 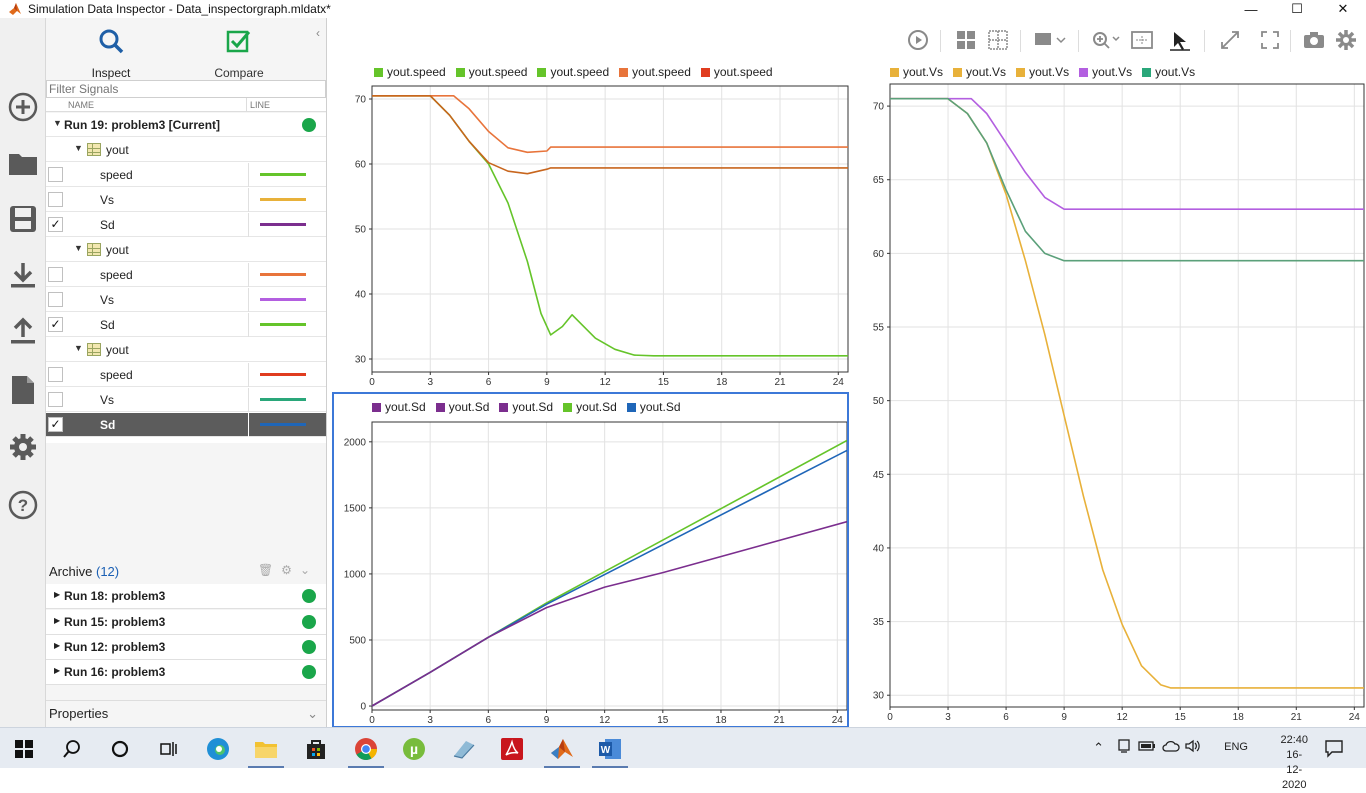 I want to click on upload-icon, so click(x=23, y=331).